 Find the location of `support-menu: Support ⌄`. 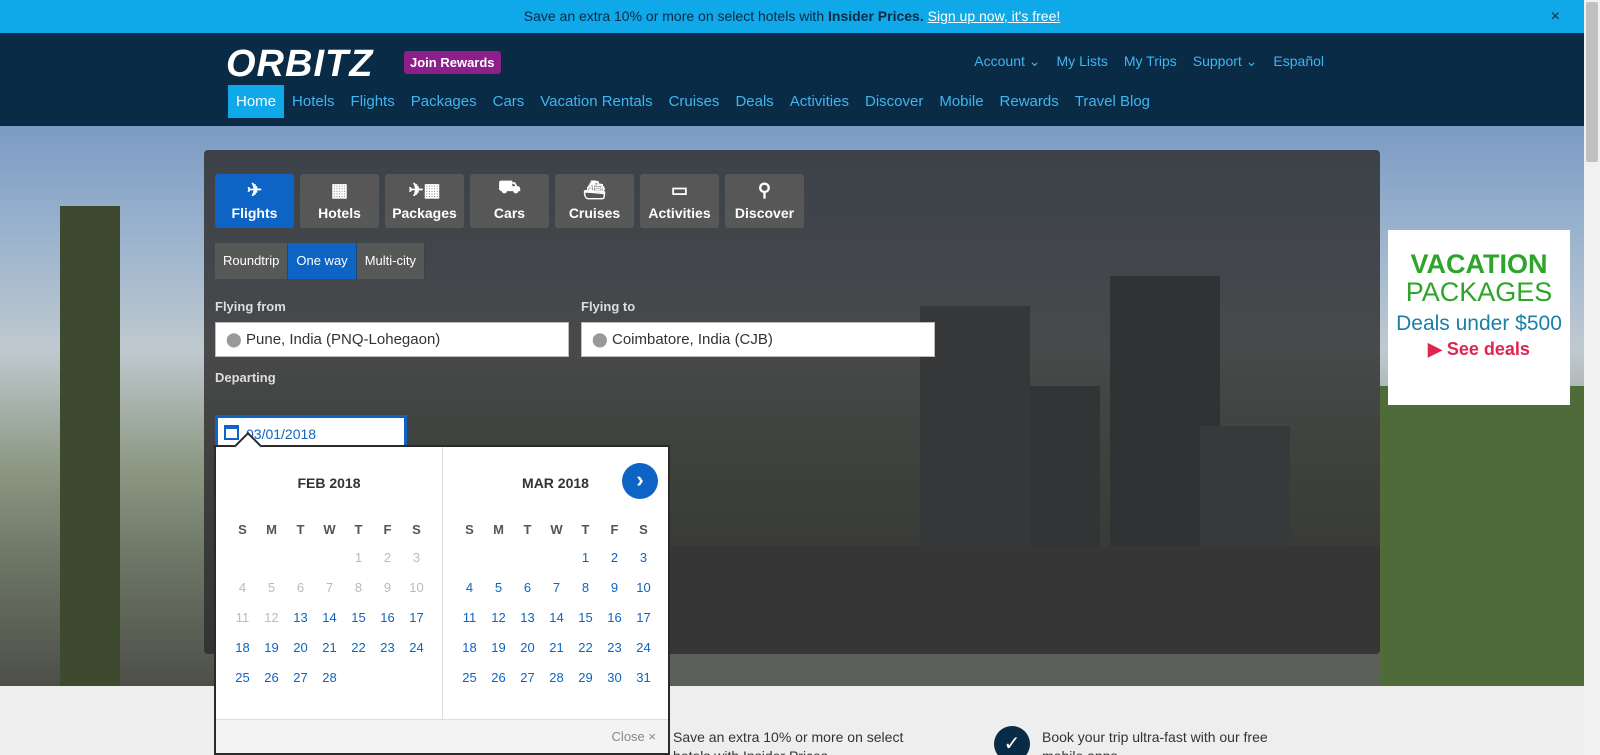

support-menu: Support ⌄ is located at coordinates (1225, 61).